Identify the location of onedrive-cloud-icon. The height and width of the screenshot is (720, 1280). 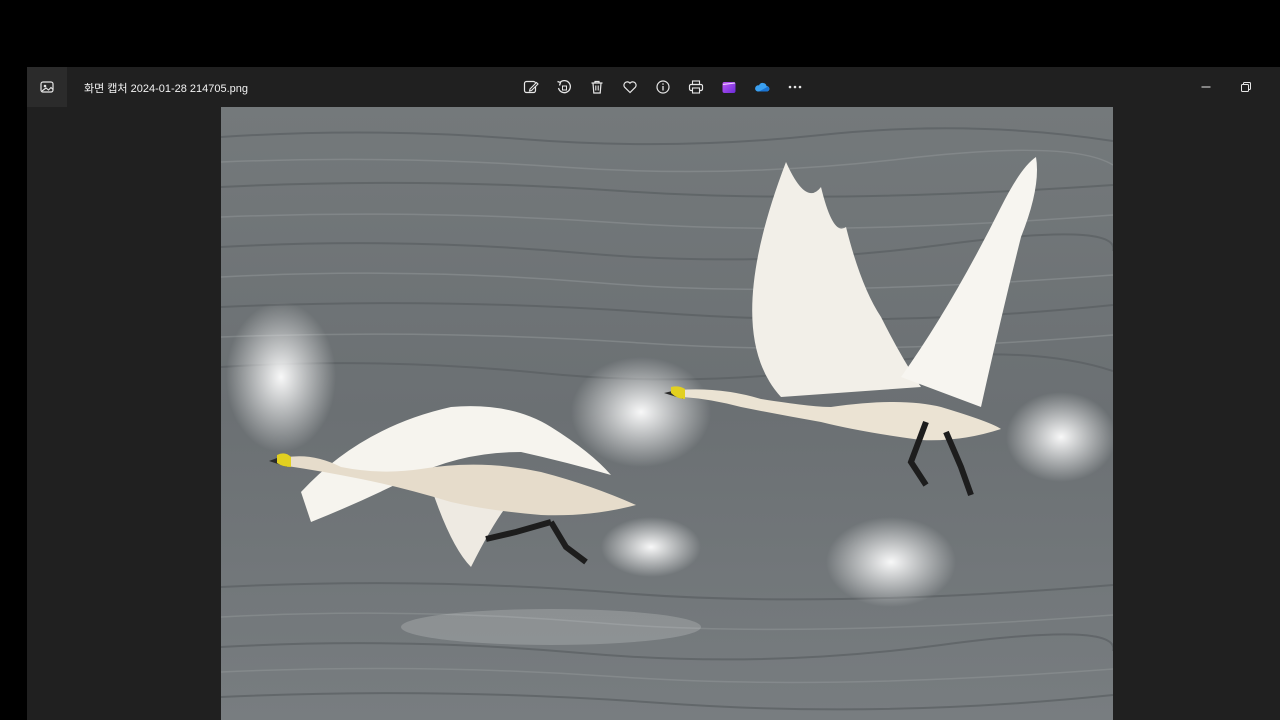
(762, 87).